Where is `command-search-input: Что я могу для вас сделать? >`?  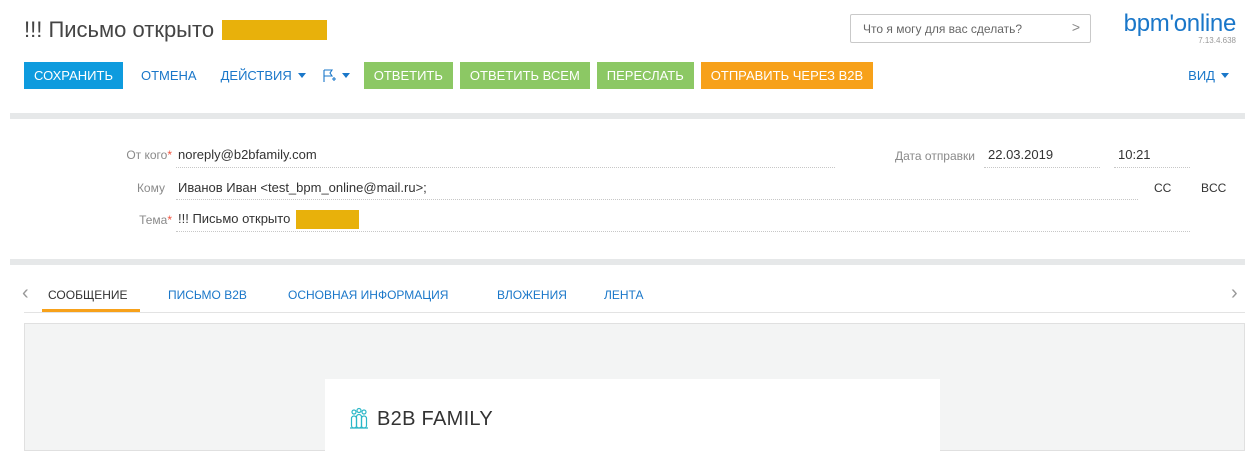
command-search-input: Что я могу для вас сделать? > is located at coordinates (970, 28).